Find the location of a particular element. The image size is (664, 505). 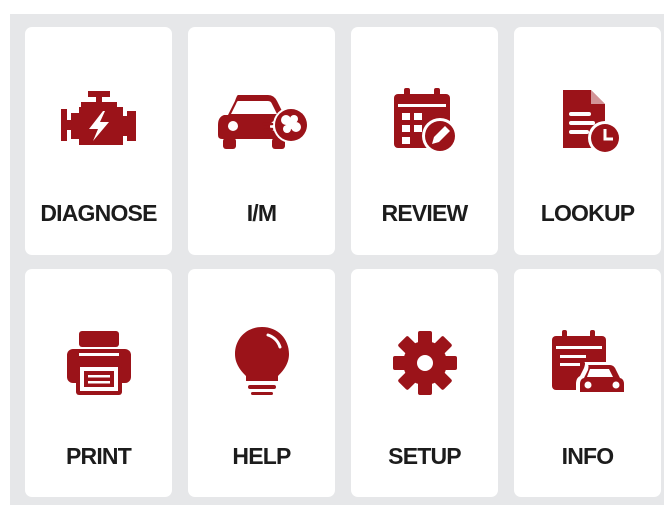

tile-lookup: LOOKUP is located at coordinates (587, 141).